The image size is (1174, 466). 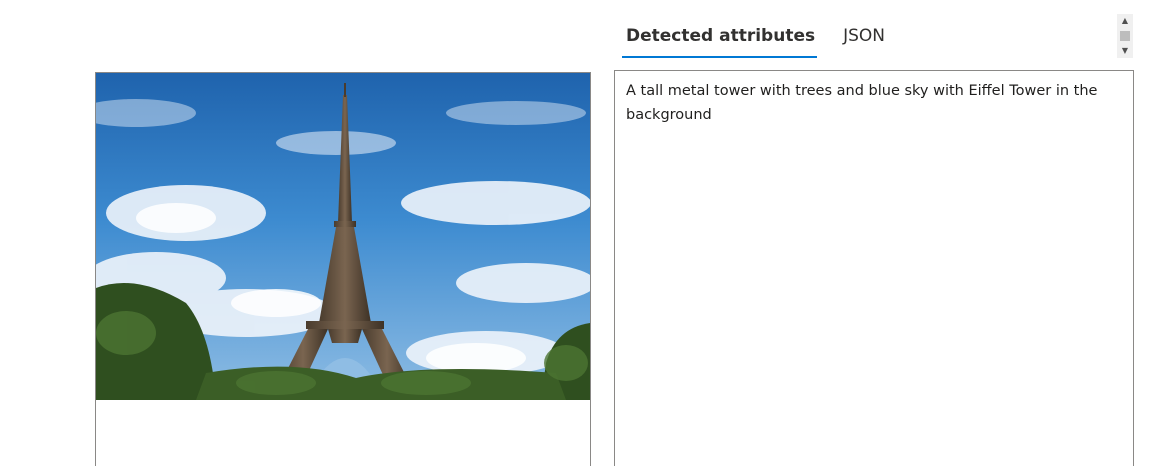 I want to click on scroll-down-arrow-icon: ▼, so click(x=1125, y=51).